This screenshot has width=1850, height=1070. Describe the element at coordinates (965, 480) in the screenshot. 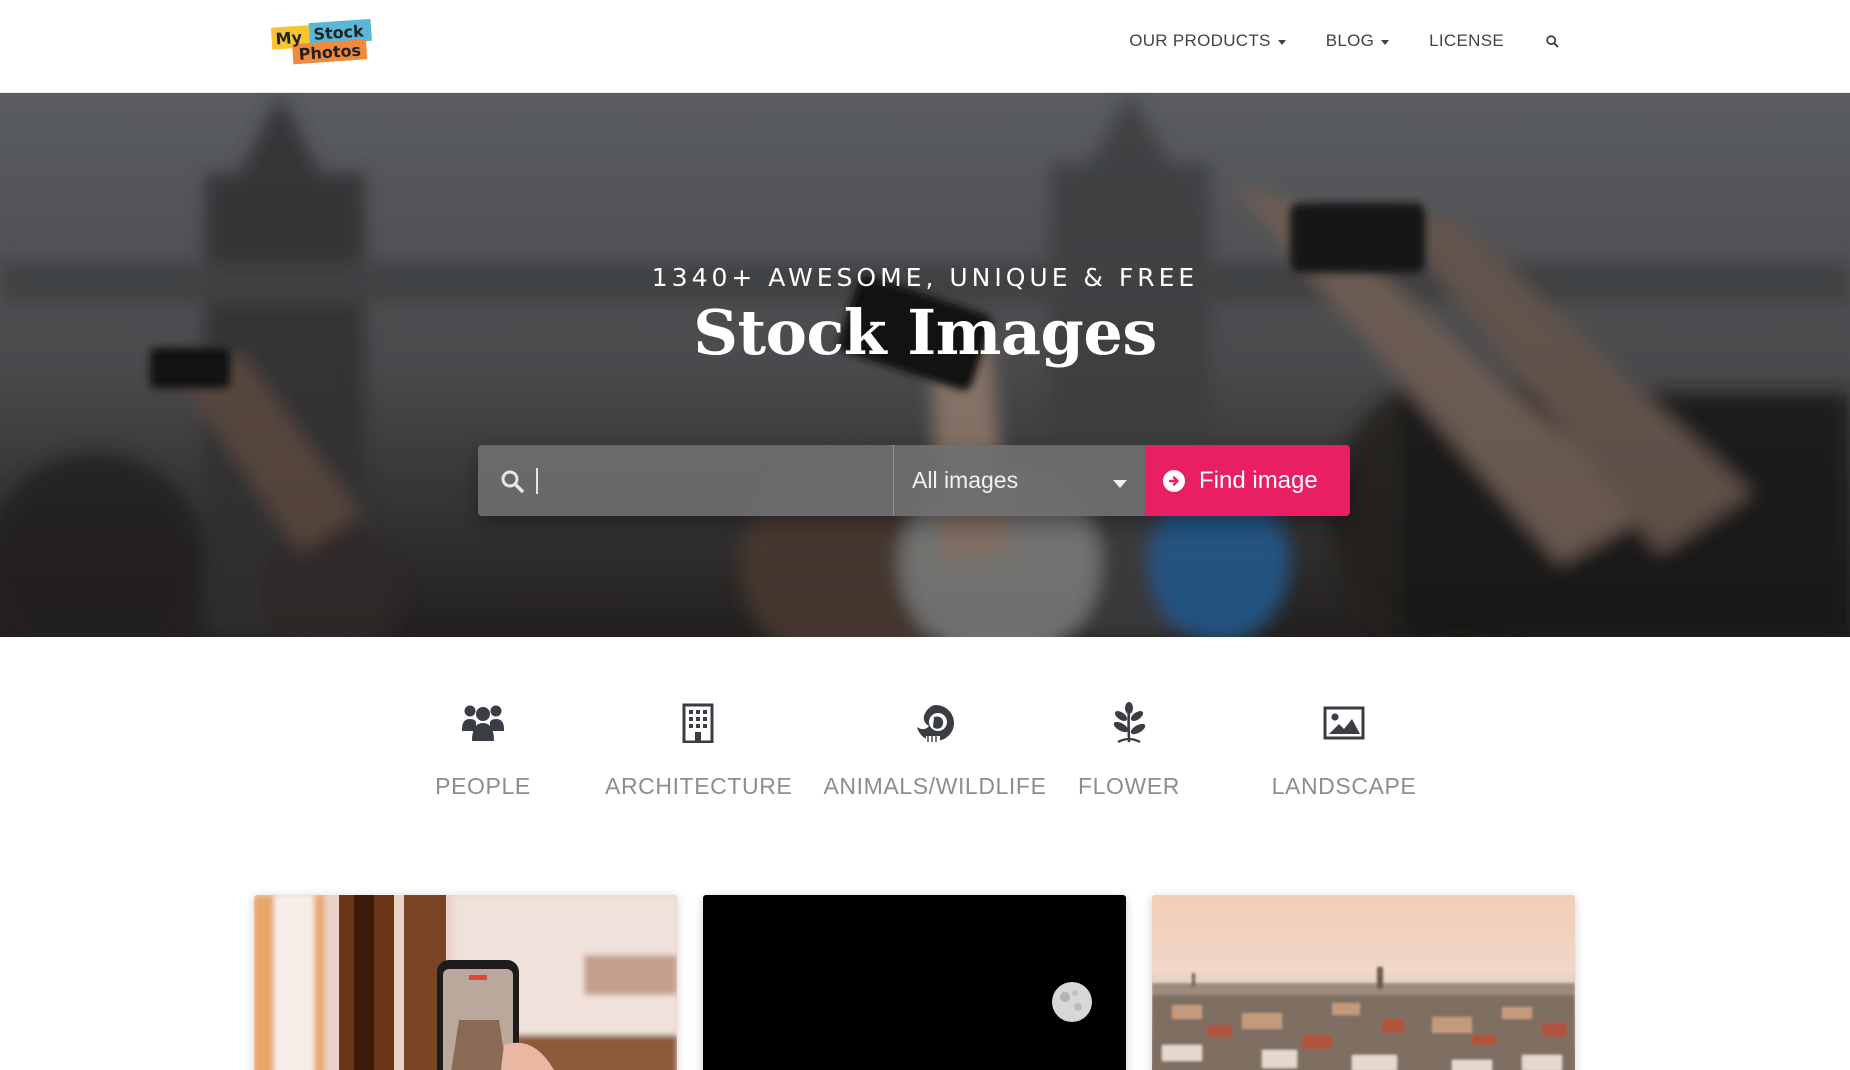

I see `image-type-select-value: All images` at that location.